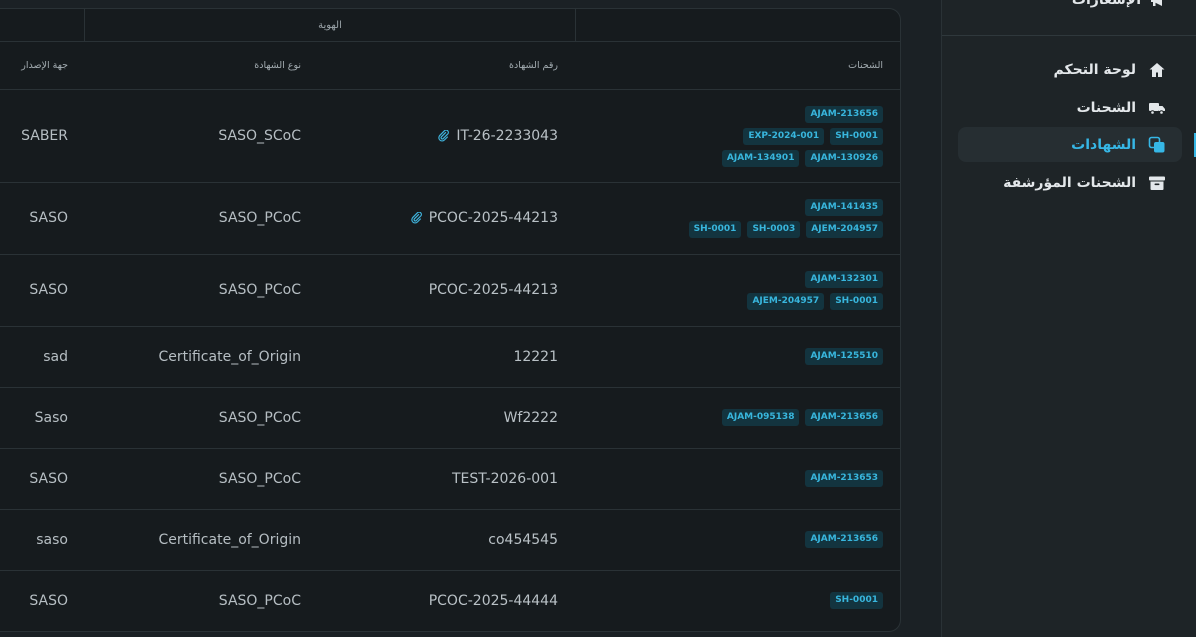  I want to click on shipment-tag: AJAM-213653, so click(844, 478).